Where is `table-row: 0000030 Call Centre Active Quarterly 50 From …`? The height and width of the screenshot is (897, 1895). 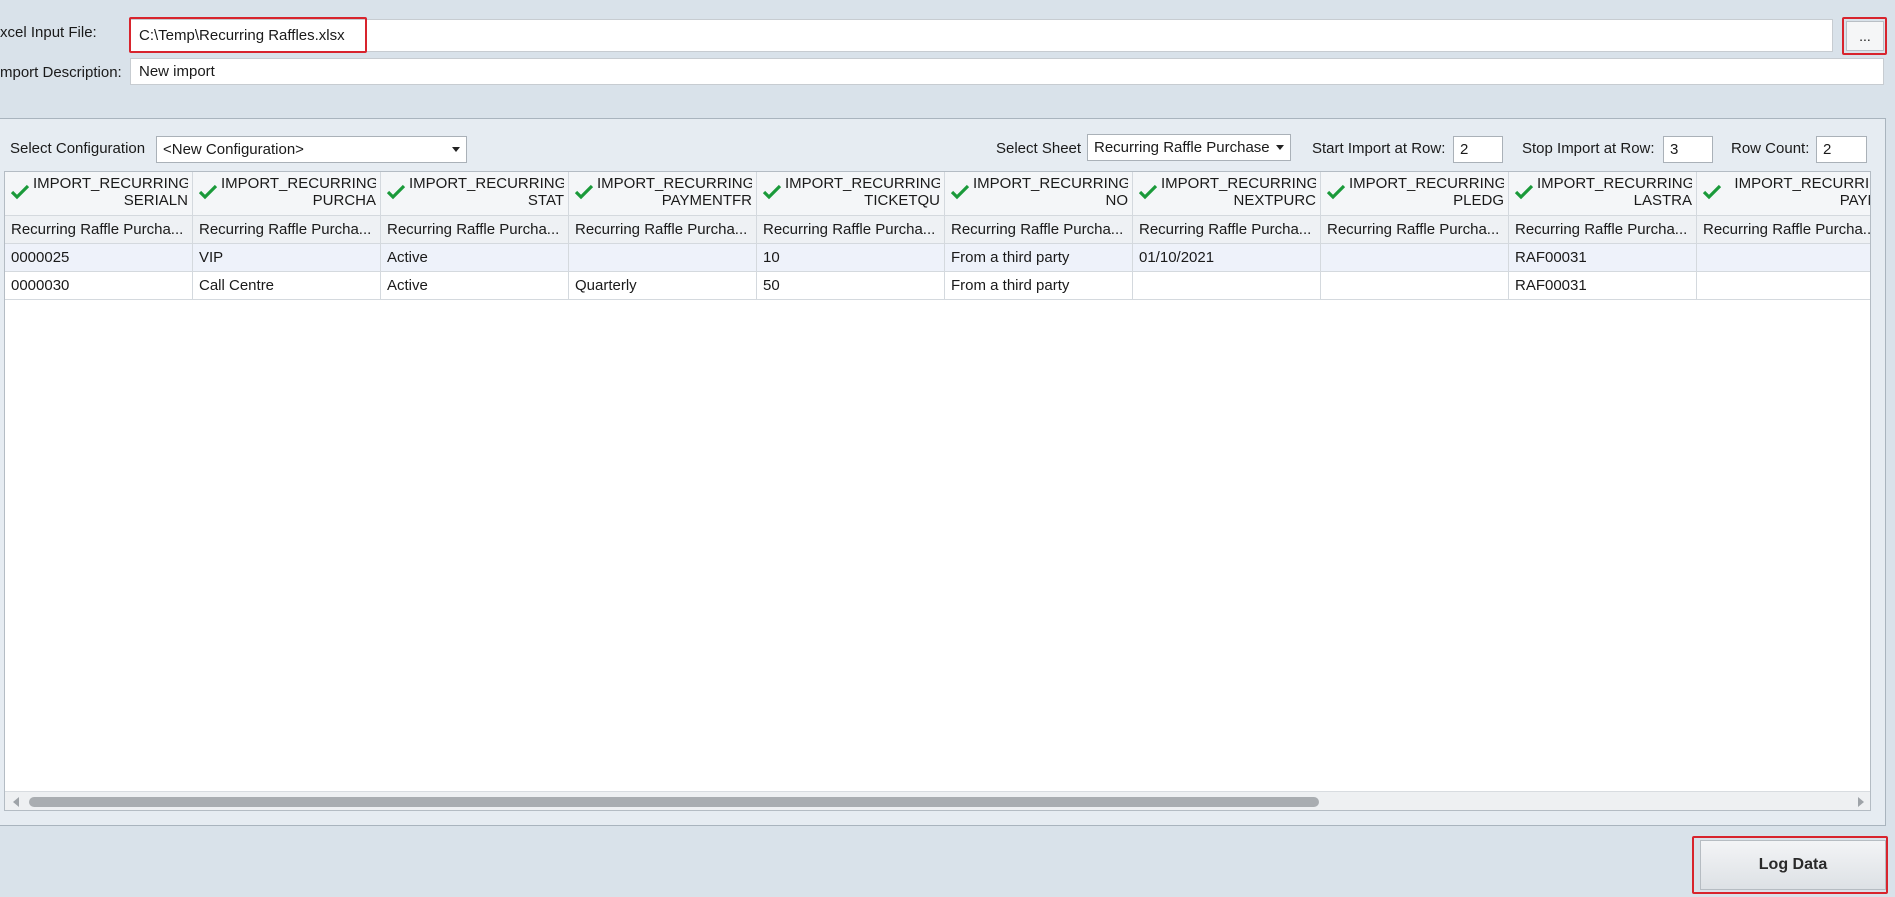
table-row: 0000030 Call Centre Active Quarterly 50 From … is located at coordinates (937, 286).